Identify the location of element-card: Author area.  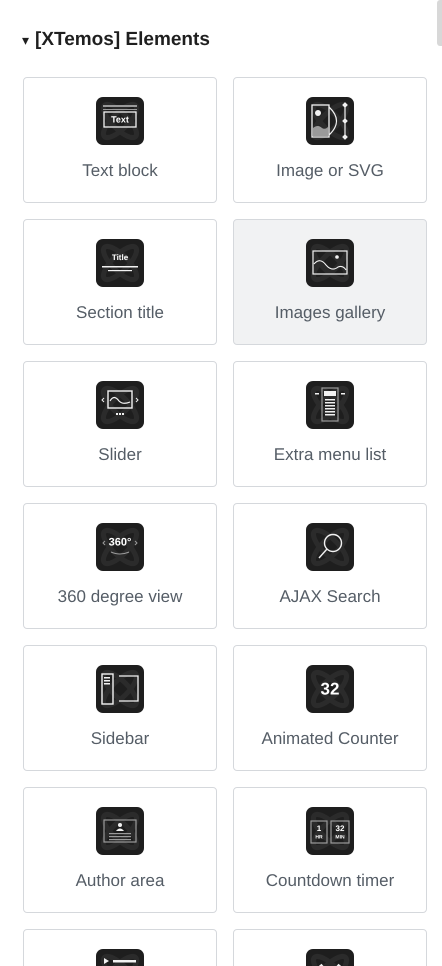
(120, 850).